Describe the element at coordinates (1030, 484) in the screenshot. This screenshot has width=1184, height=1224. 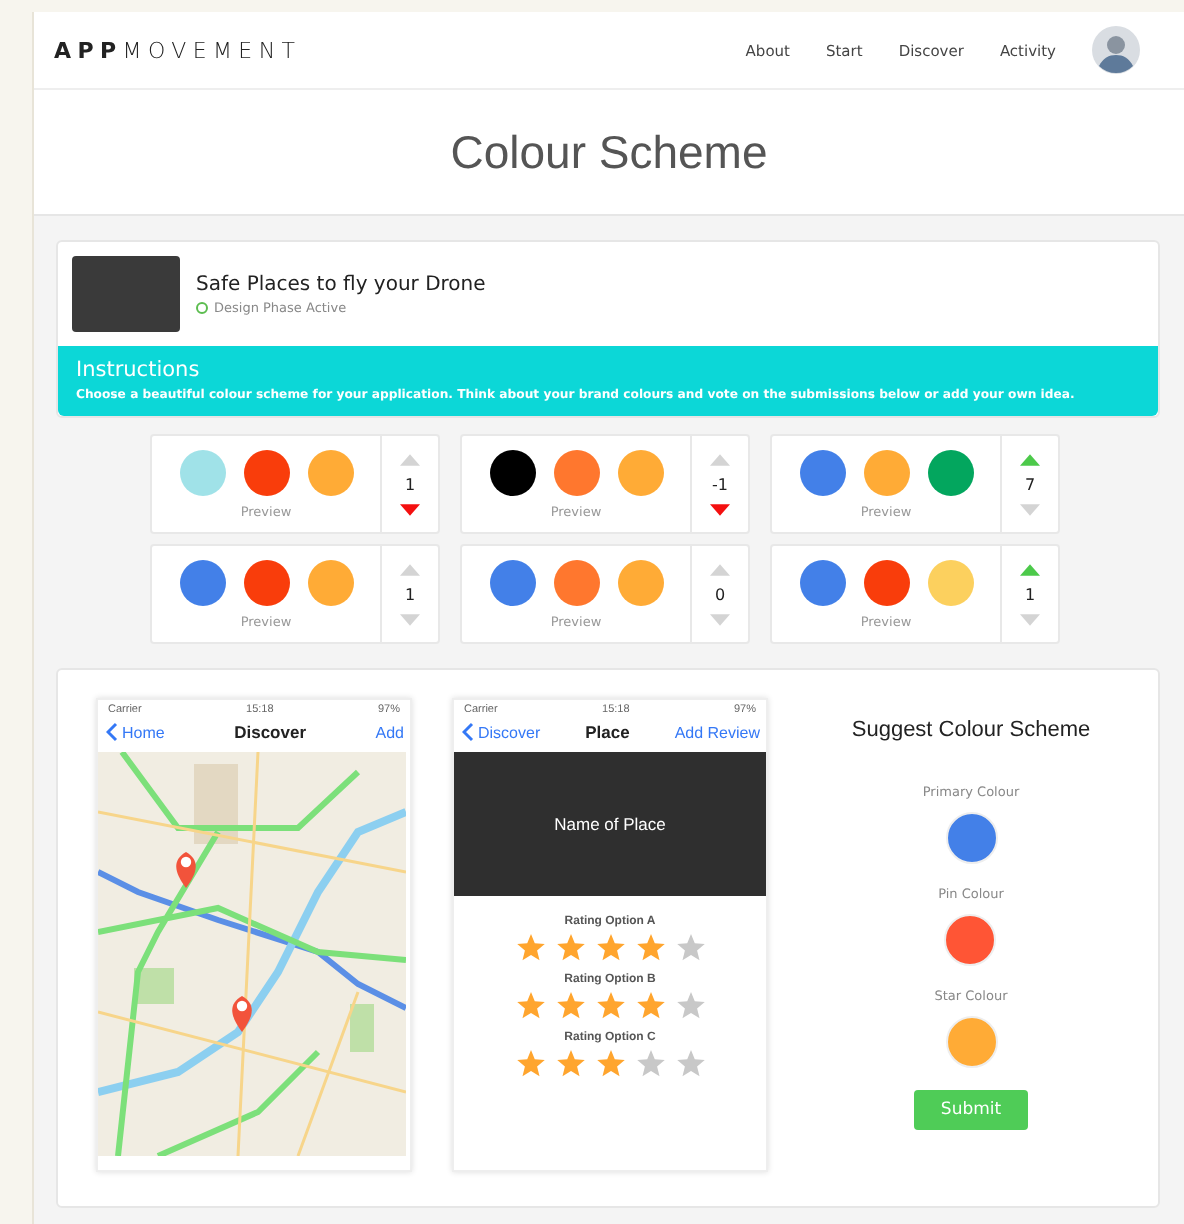
I see `vote-count: 7` at that location.